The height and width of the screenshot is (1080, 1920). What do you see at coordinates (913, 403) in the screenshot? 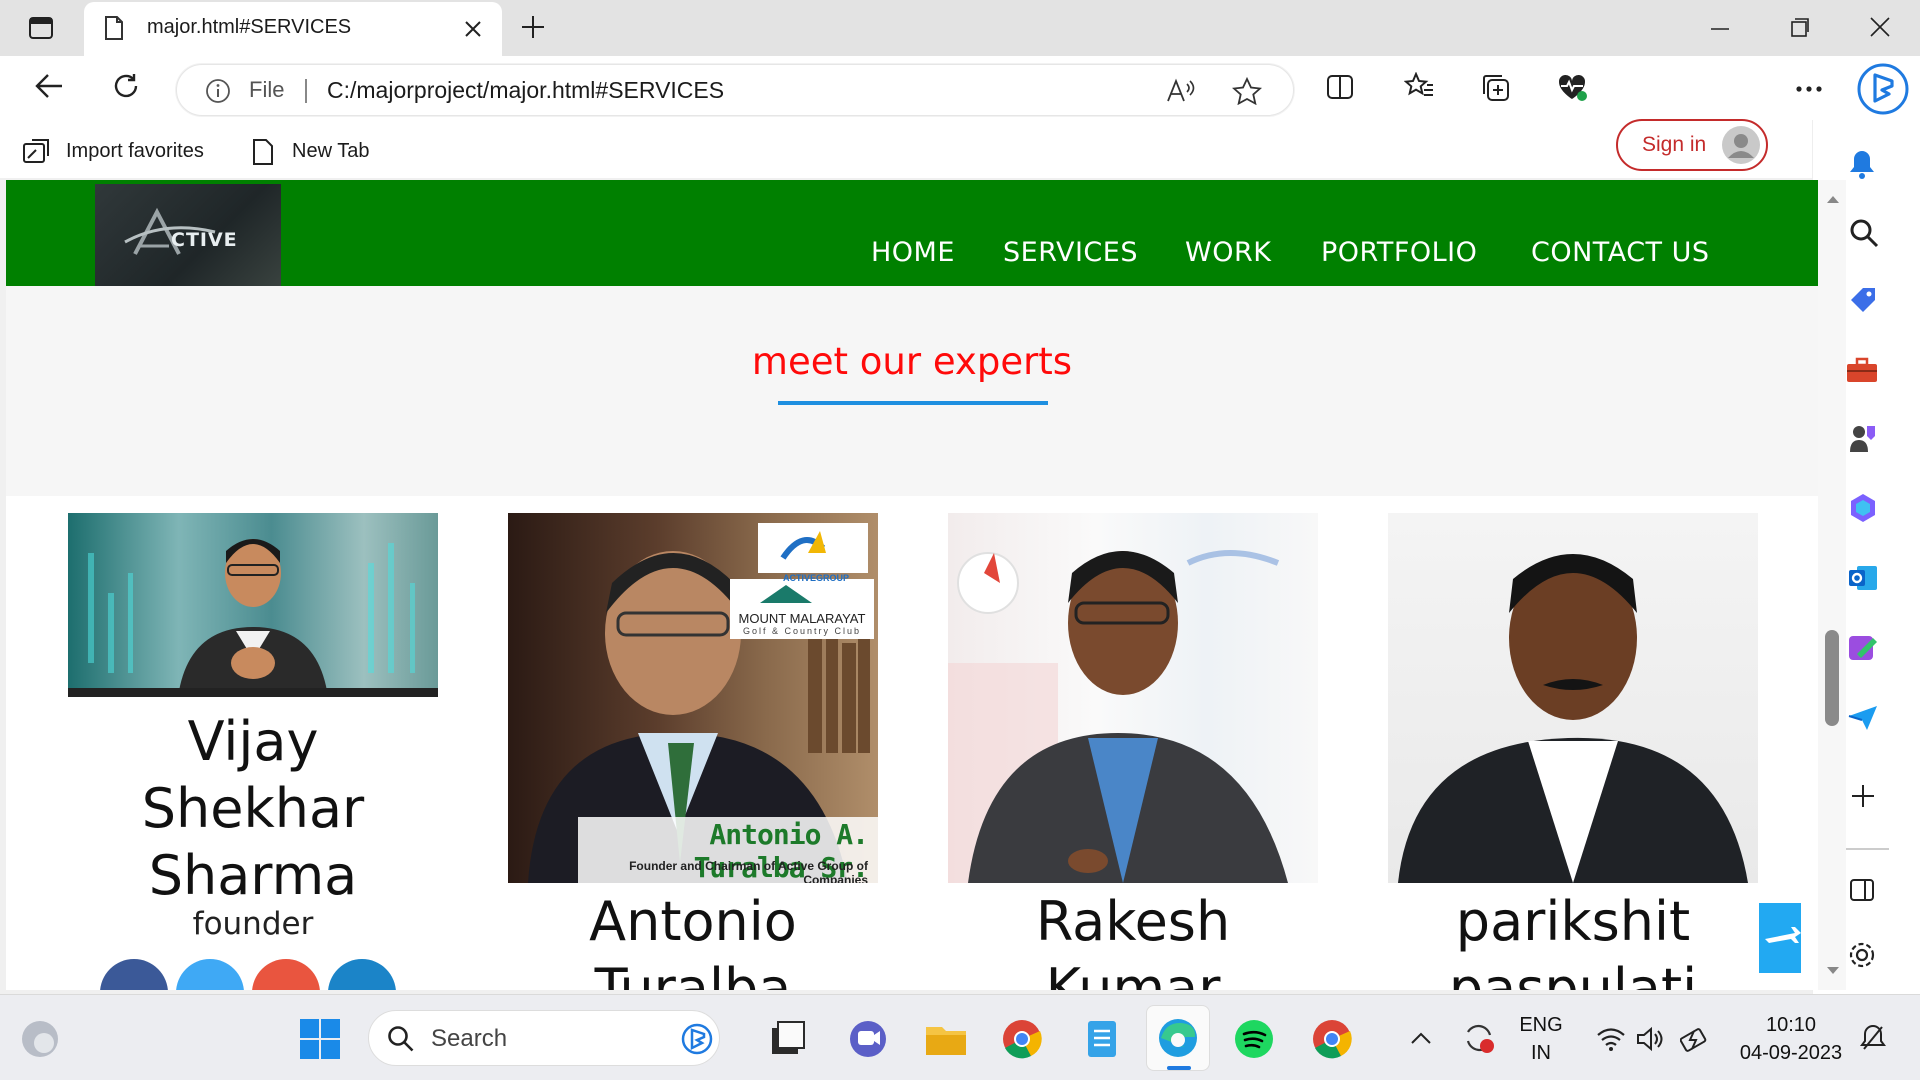
I see `section-title-underline` at bounding box center [913, 403].